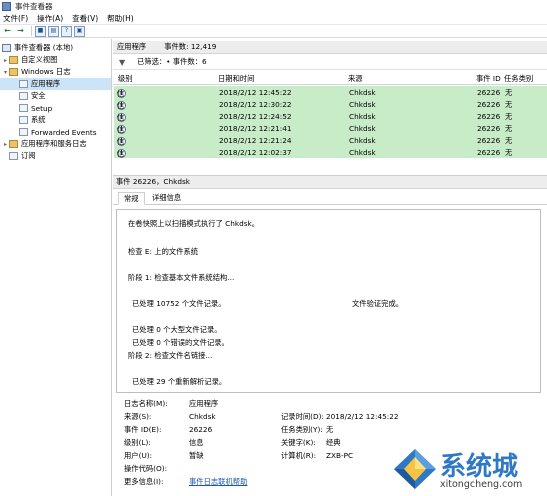 The height and width of the screenshot is (496, 547). Describe the element at coordinates (179, 303) in the screenshot. I see `description-line: 已处理 10752 个文件记录。` at that location.